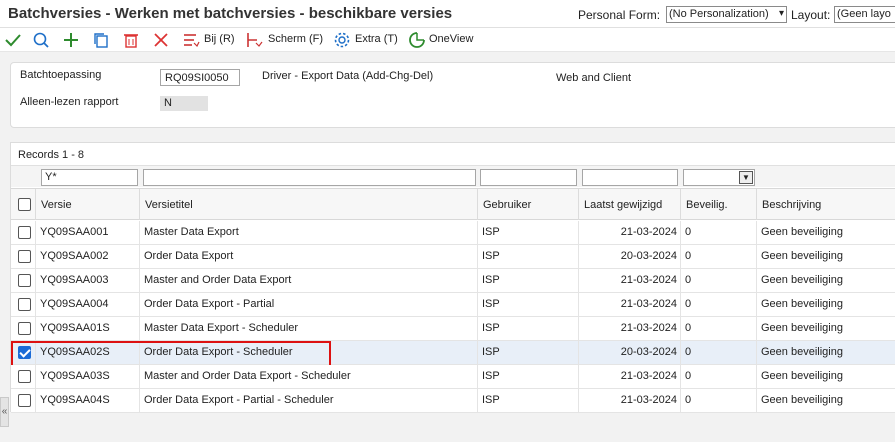  What do you see at coordinates (200, 77) in the screenshot?
I see `batch-app-field: RQ09SI0050` at bounding box center [200, 77].